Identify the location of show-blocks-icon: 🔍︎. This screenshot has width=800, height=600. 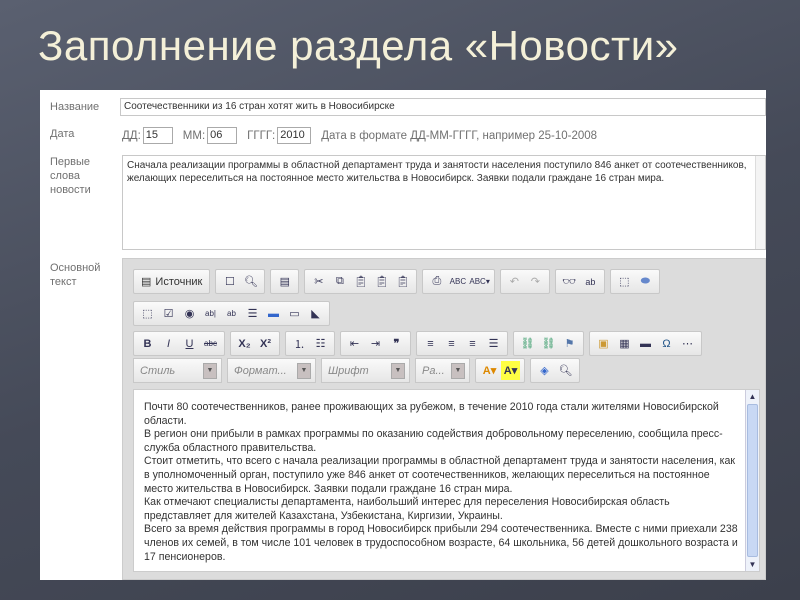
(565, 370).